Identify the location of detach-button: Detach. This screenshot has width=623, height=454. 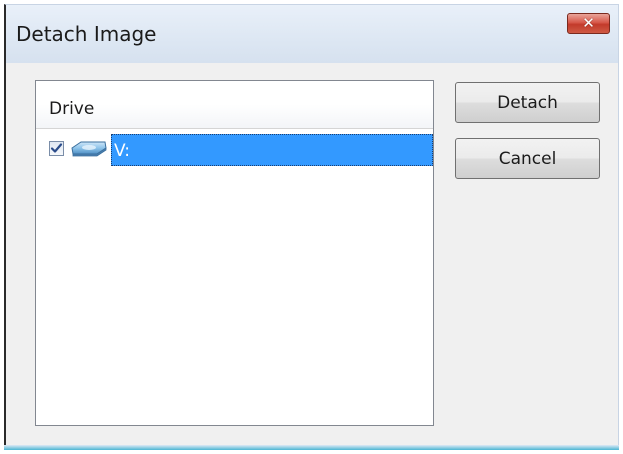
(527, 102).